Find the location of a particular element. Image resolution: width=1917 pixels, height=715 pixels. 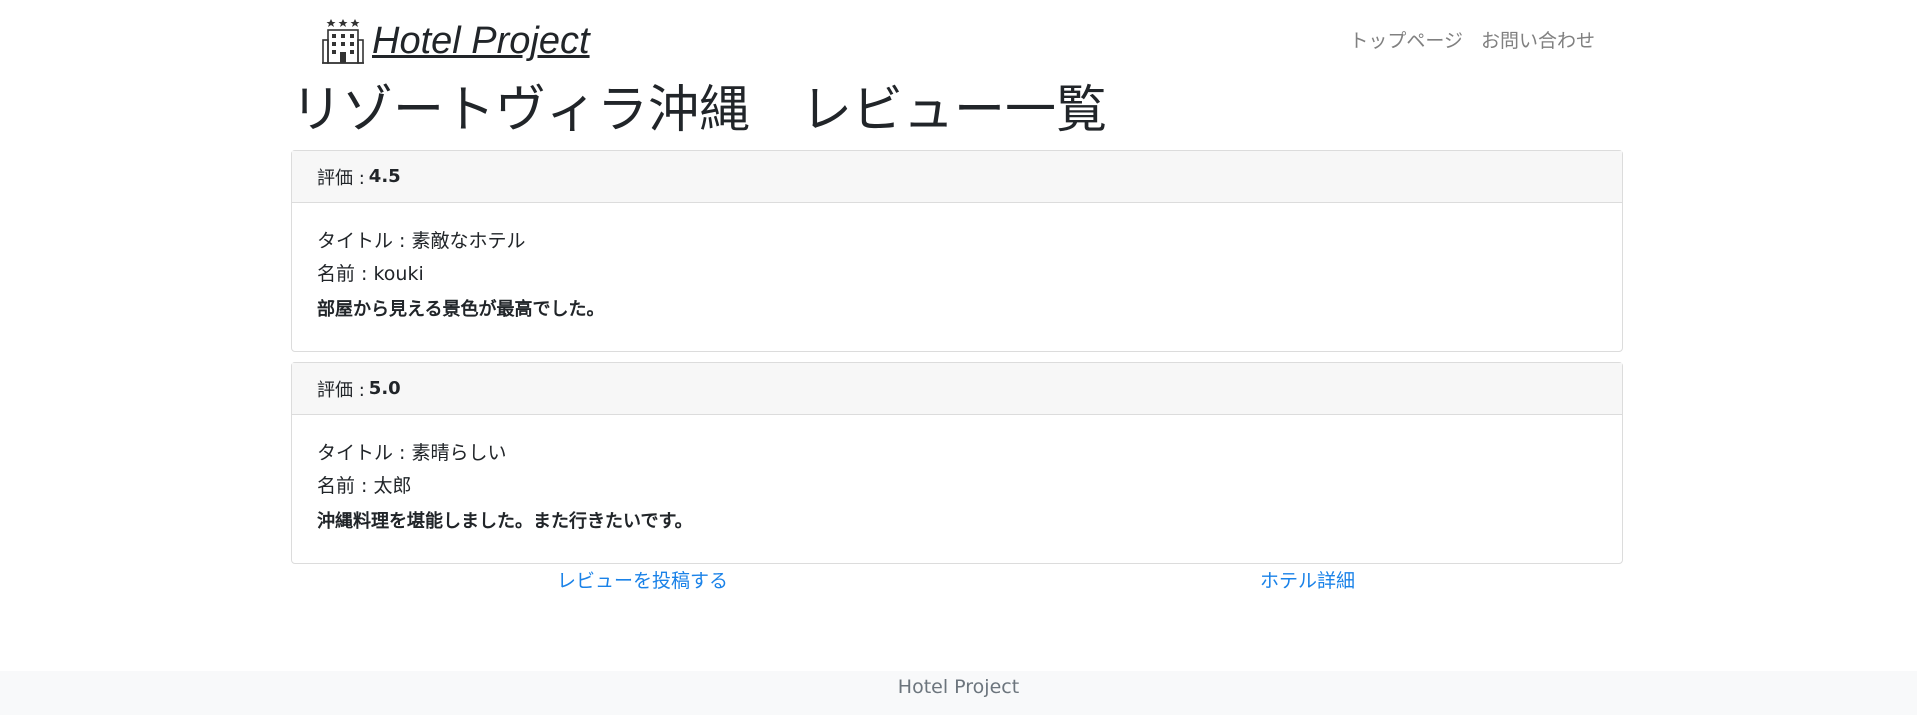

brand-link: Hotel Project is located at coordinates (455, 40).